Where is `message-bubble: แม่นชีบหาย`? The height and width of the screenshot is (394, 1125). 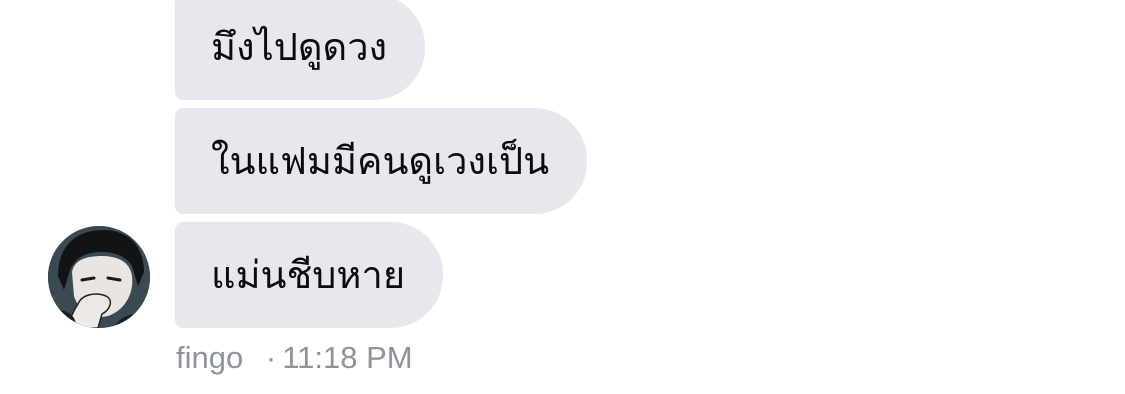
message-bubble: แม่นชีบหาย is located at coordinates (309, 275).